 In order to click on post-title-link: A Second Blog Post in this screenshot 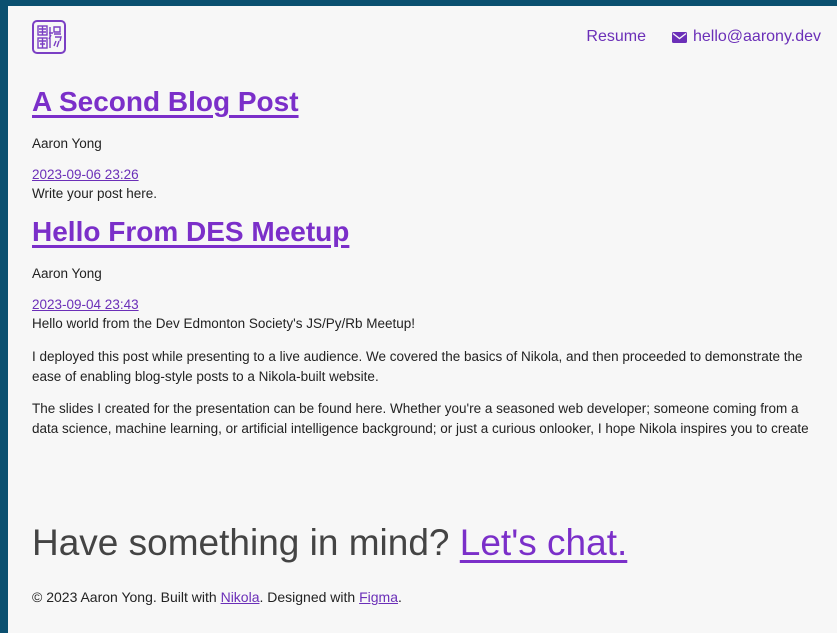, I will do `click(427, 102)`.